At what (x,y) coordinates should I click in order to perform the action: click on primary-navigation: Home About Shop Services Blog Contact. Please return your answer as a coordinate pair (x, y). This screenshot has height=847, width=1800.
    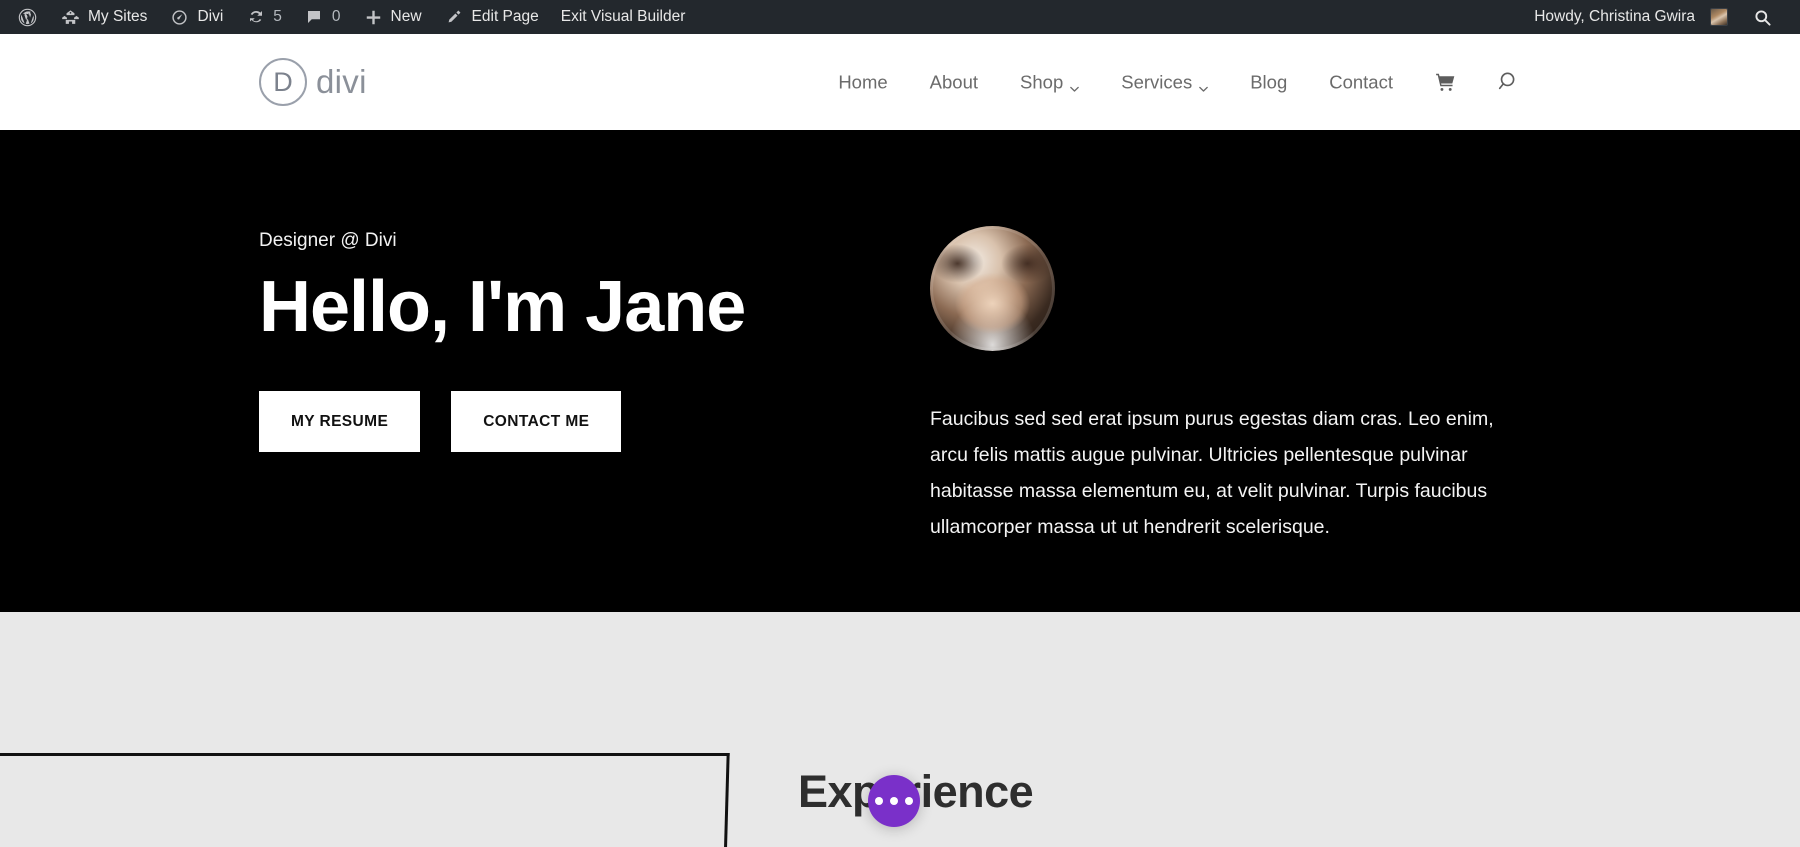
    Looking at the image, I should click on (1179, 82).